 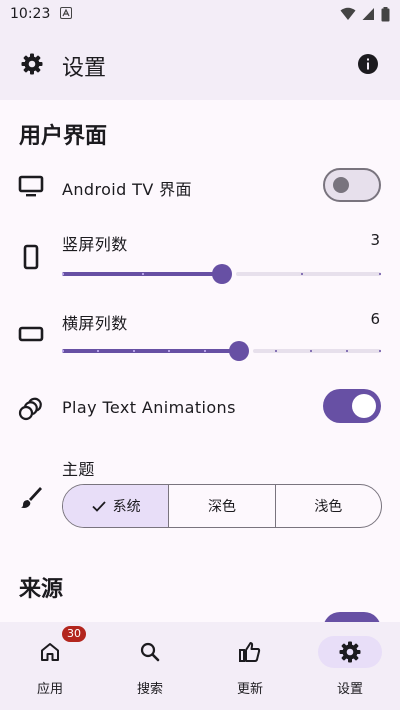 I want to click on theme-option-label: 深色, so click(x=221, y=507).